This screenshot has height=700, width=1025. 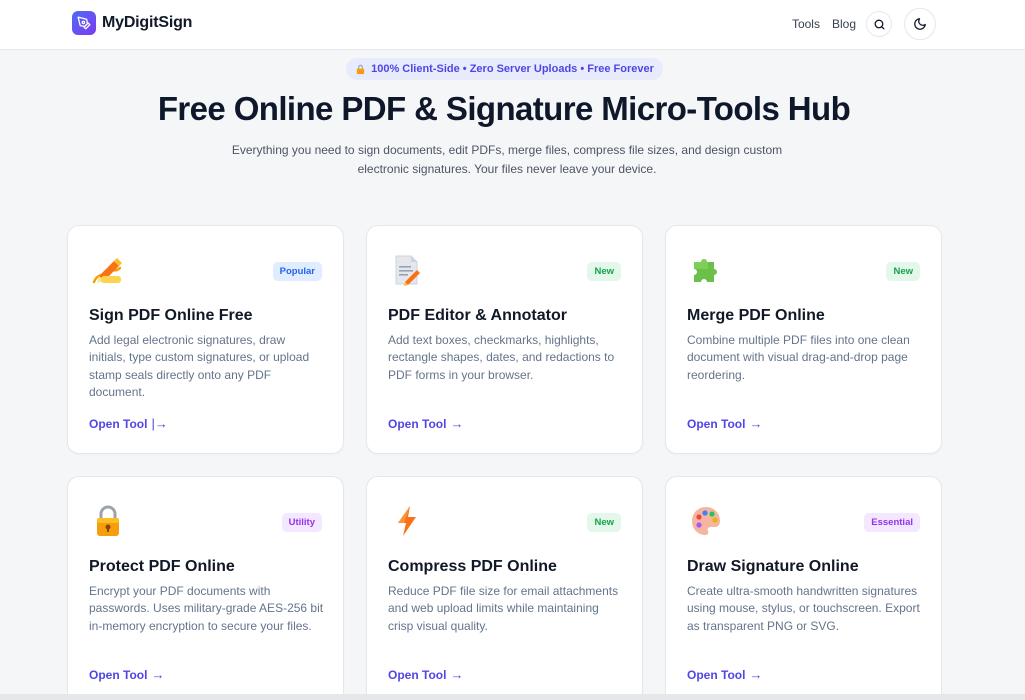 What do you see at coordinates (147, 22) in the screenshot?
I see `brand-name: MyDigitSign` at bounding box center [147, 22].